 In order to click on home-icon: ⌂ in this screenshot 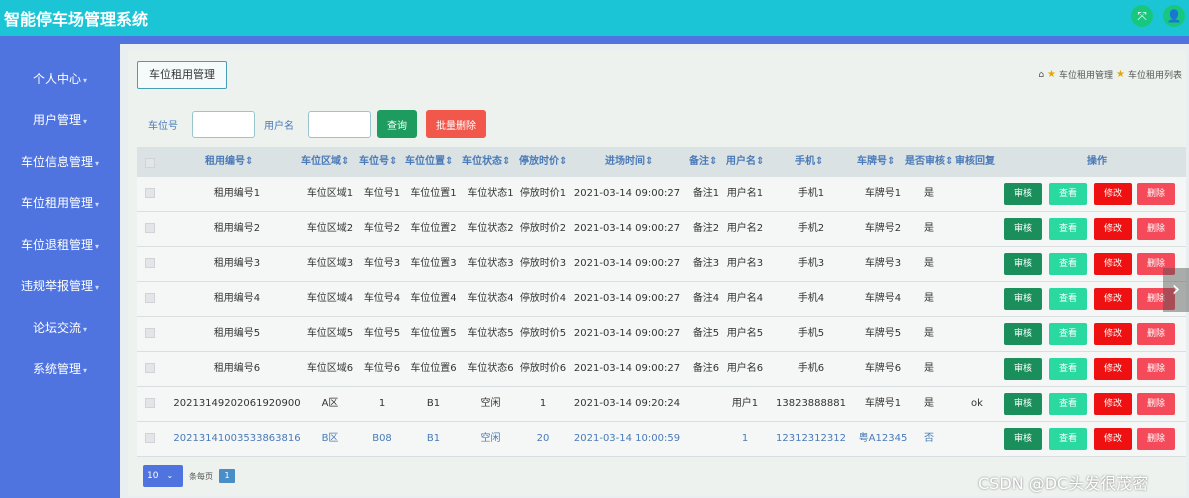, I will do `click(1041, 75)`.